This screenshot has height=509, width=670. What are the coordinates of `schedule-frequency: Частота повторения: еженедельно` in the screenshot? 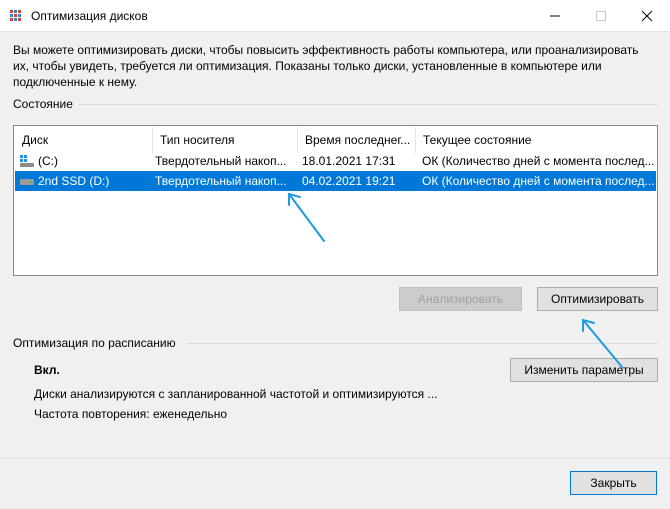 It's located at (131, 414).